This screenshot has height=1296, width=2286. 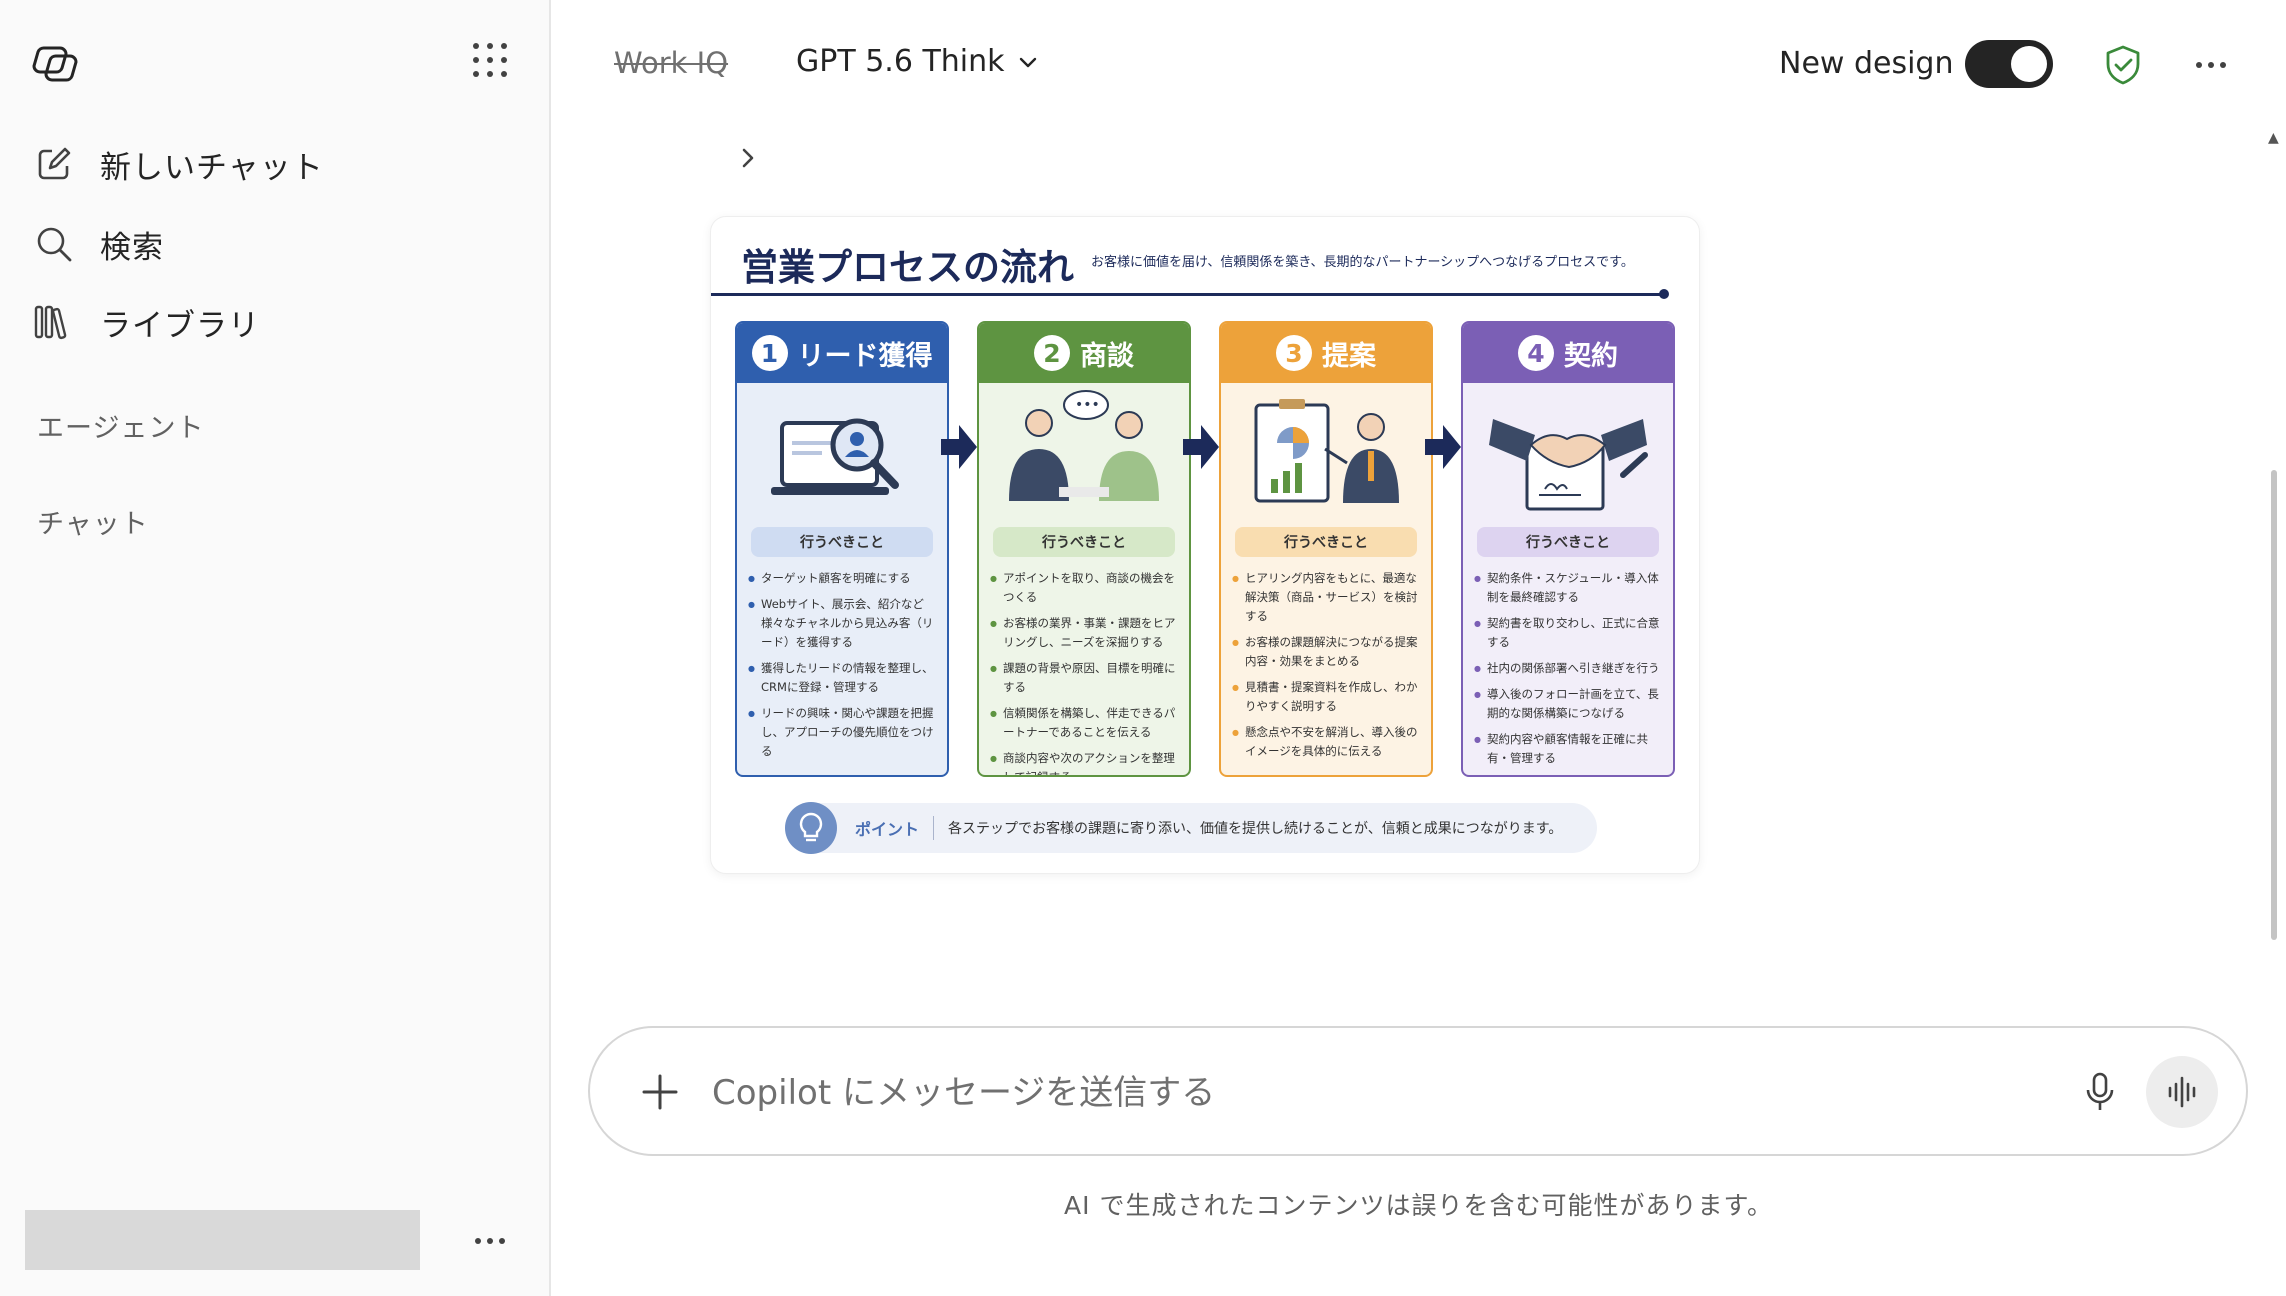 I want to click on meeting-people-icon: •••, so click(x=1084, y=453).